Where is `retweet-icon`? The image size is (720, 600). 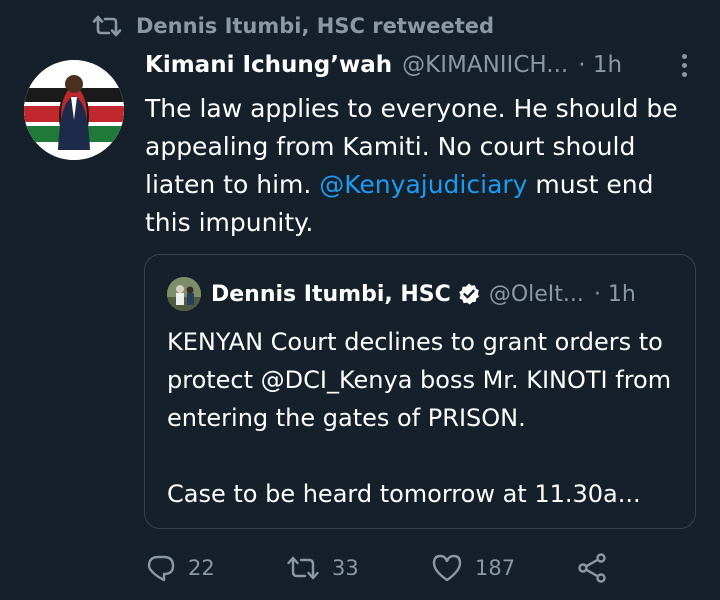 retweet-icon is located at coordinates (107, 26).